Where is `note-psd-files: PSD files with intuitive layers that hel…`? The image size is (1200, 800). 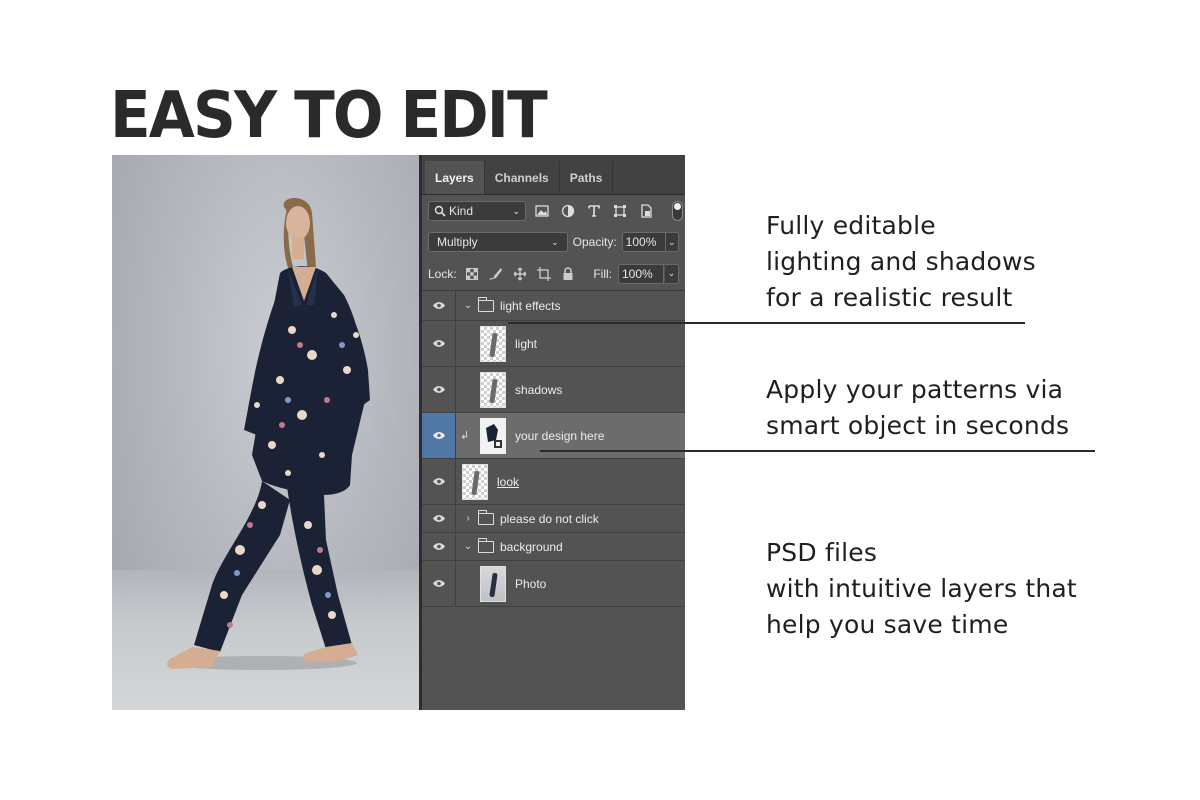
note-psd-files: PSD files with intuitive layers that hel… is located at coordinates (921, 589).